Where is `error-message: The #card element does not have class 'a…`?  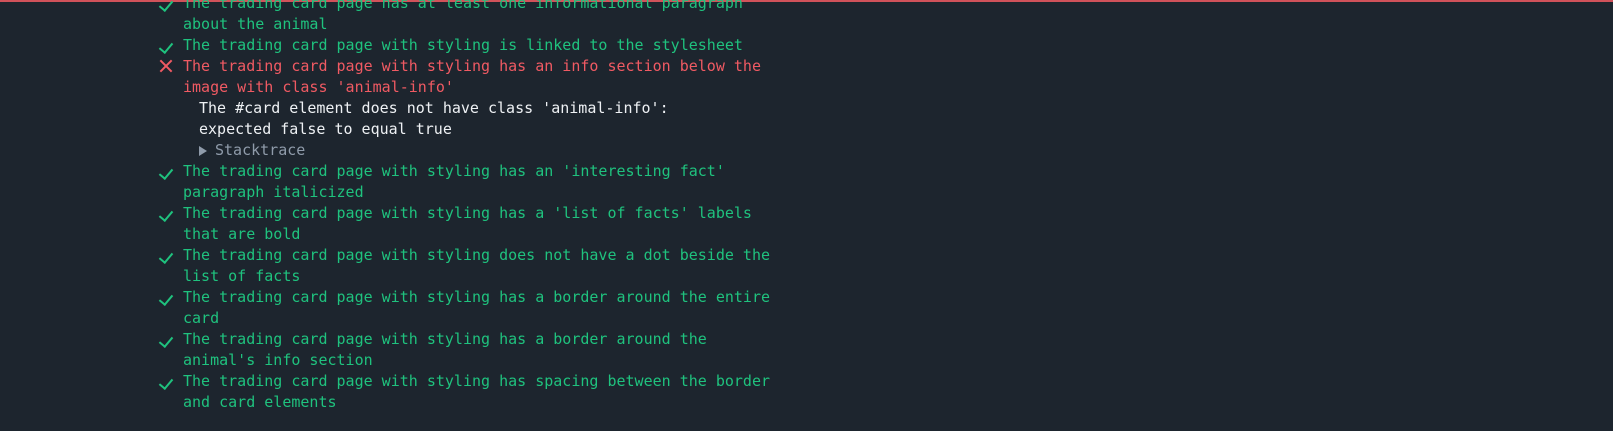 error-message: The #card element does not have class 'a… is located at coordinates (434, 118).